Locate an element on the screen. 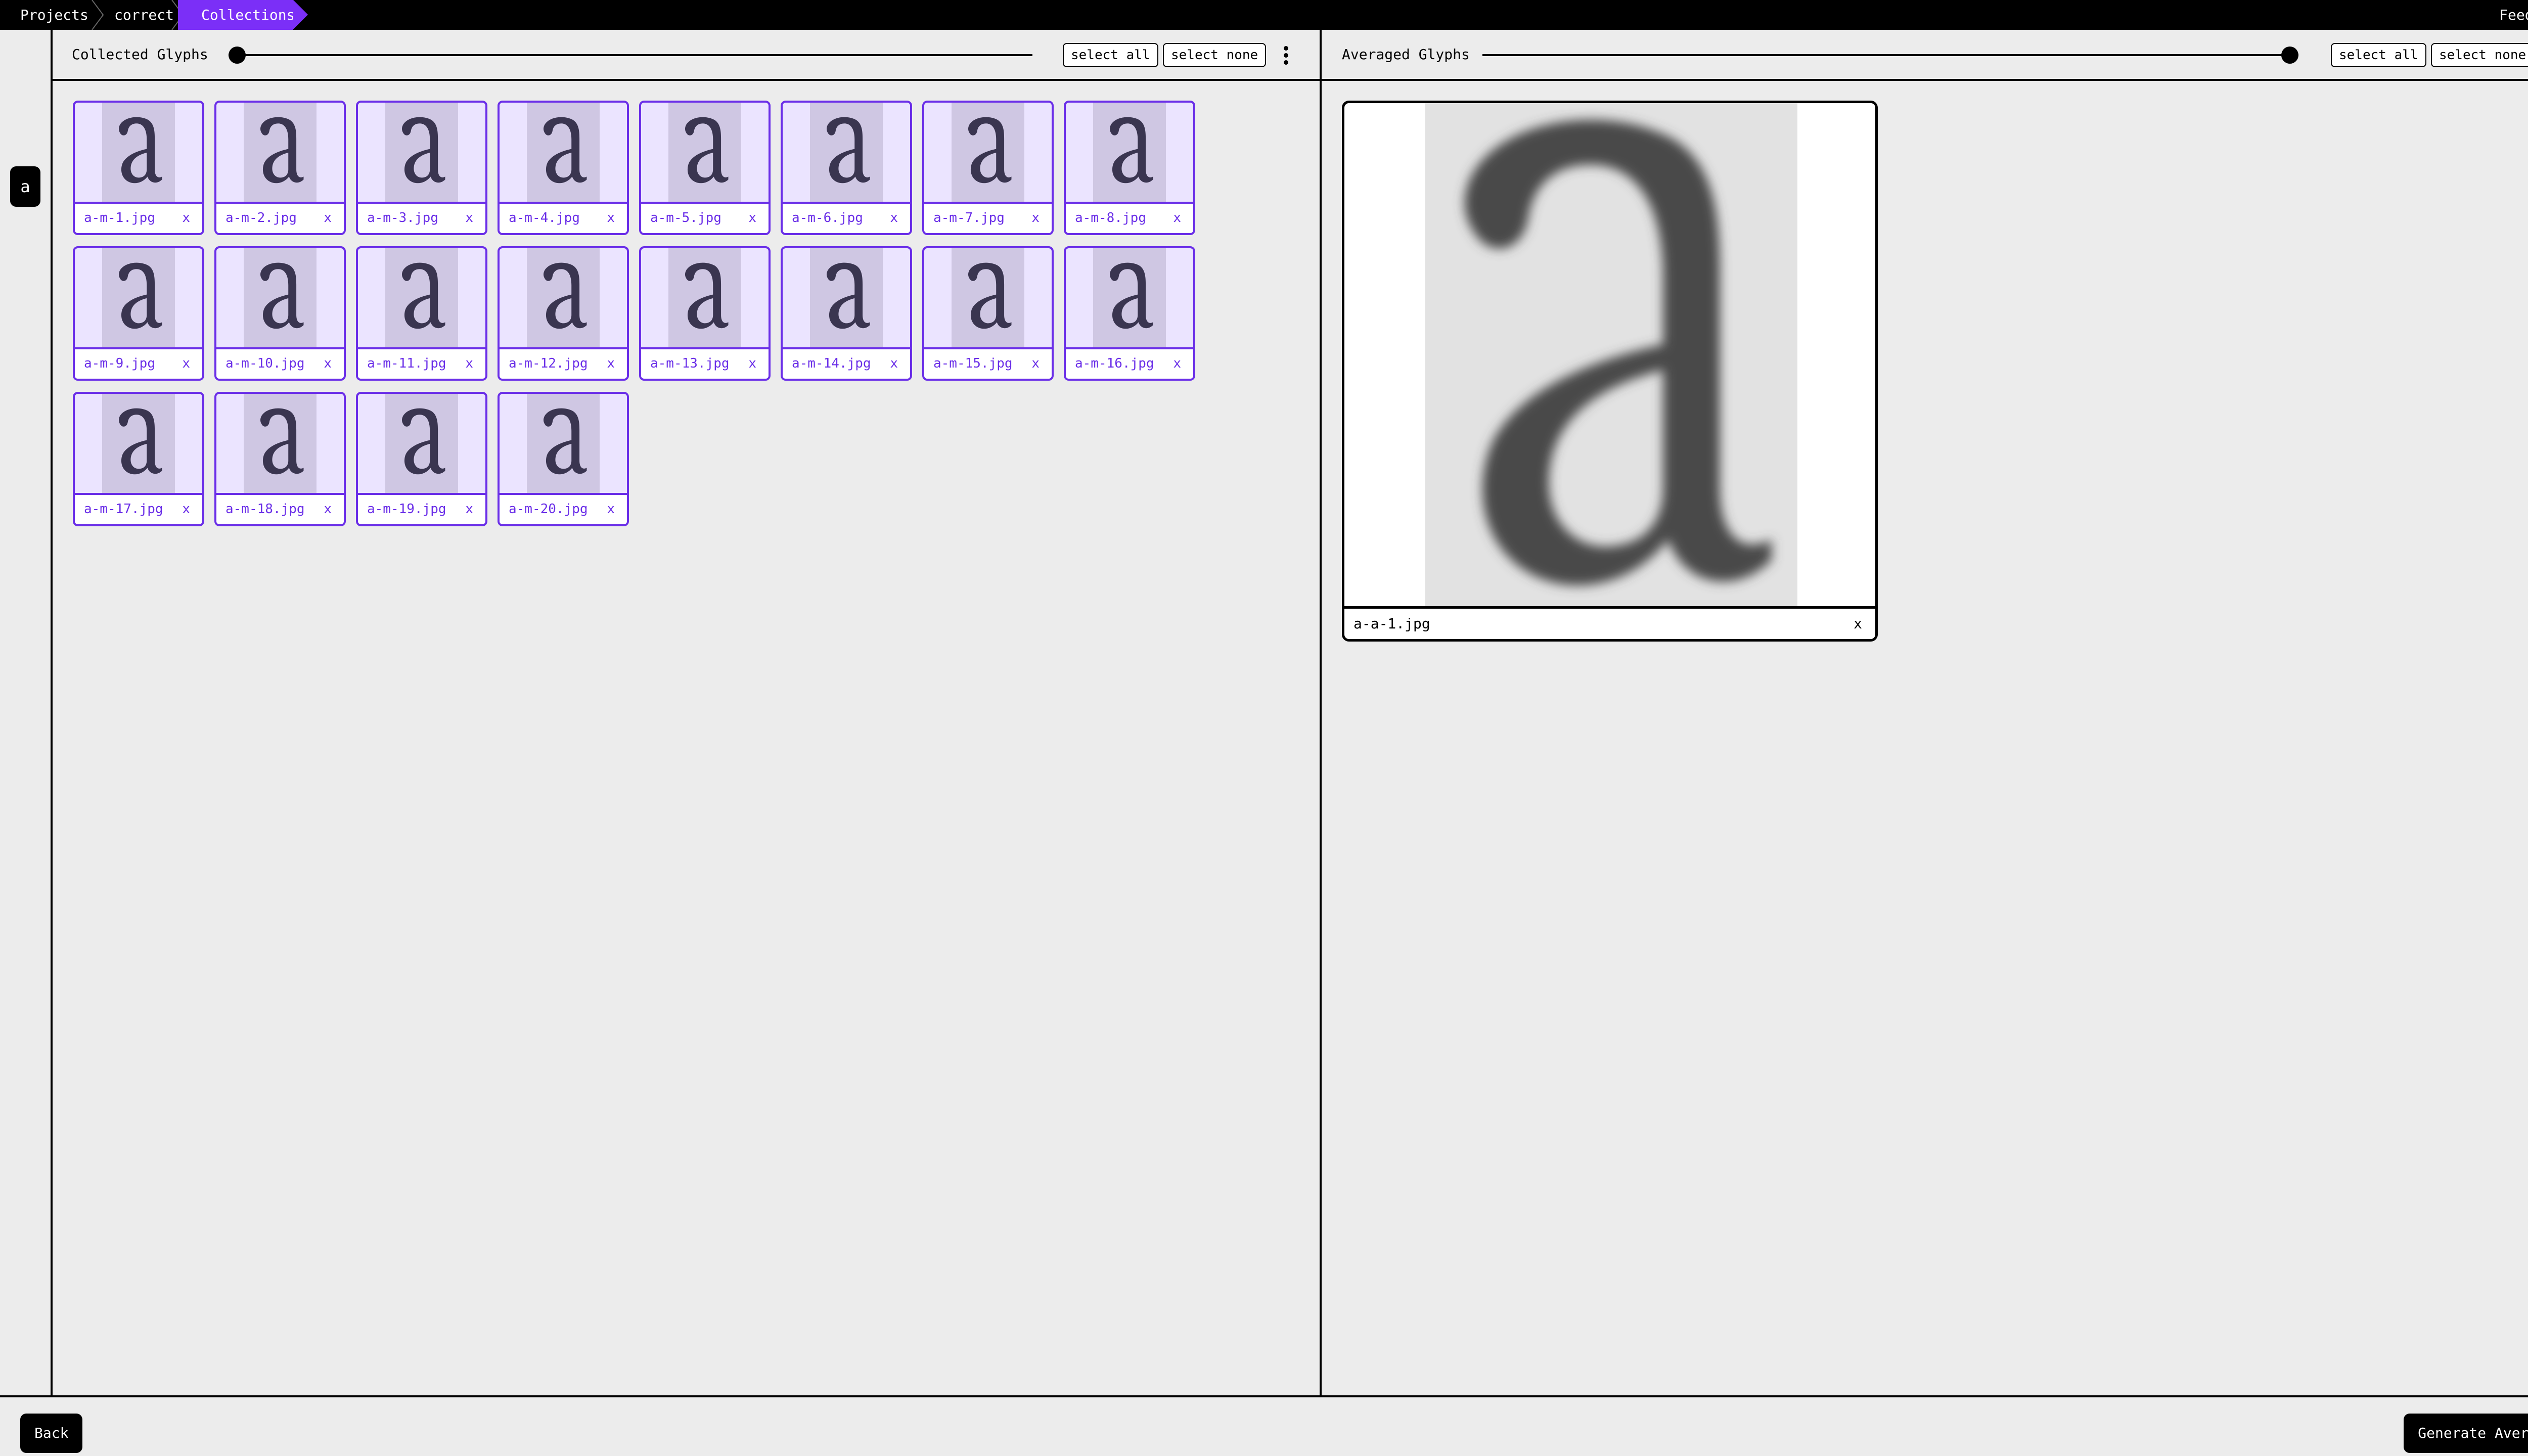  glyph-rail: a is located at coordinates (27, 712).